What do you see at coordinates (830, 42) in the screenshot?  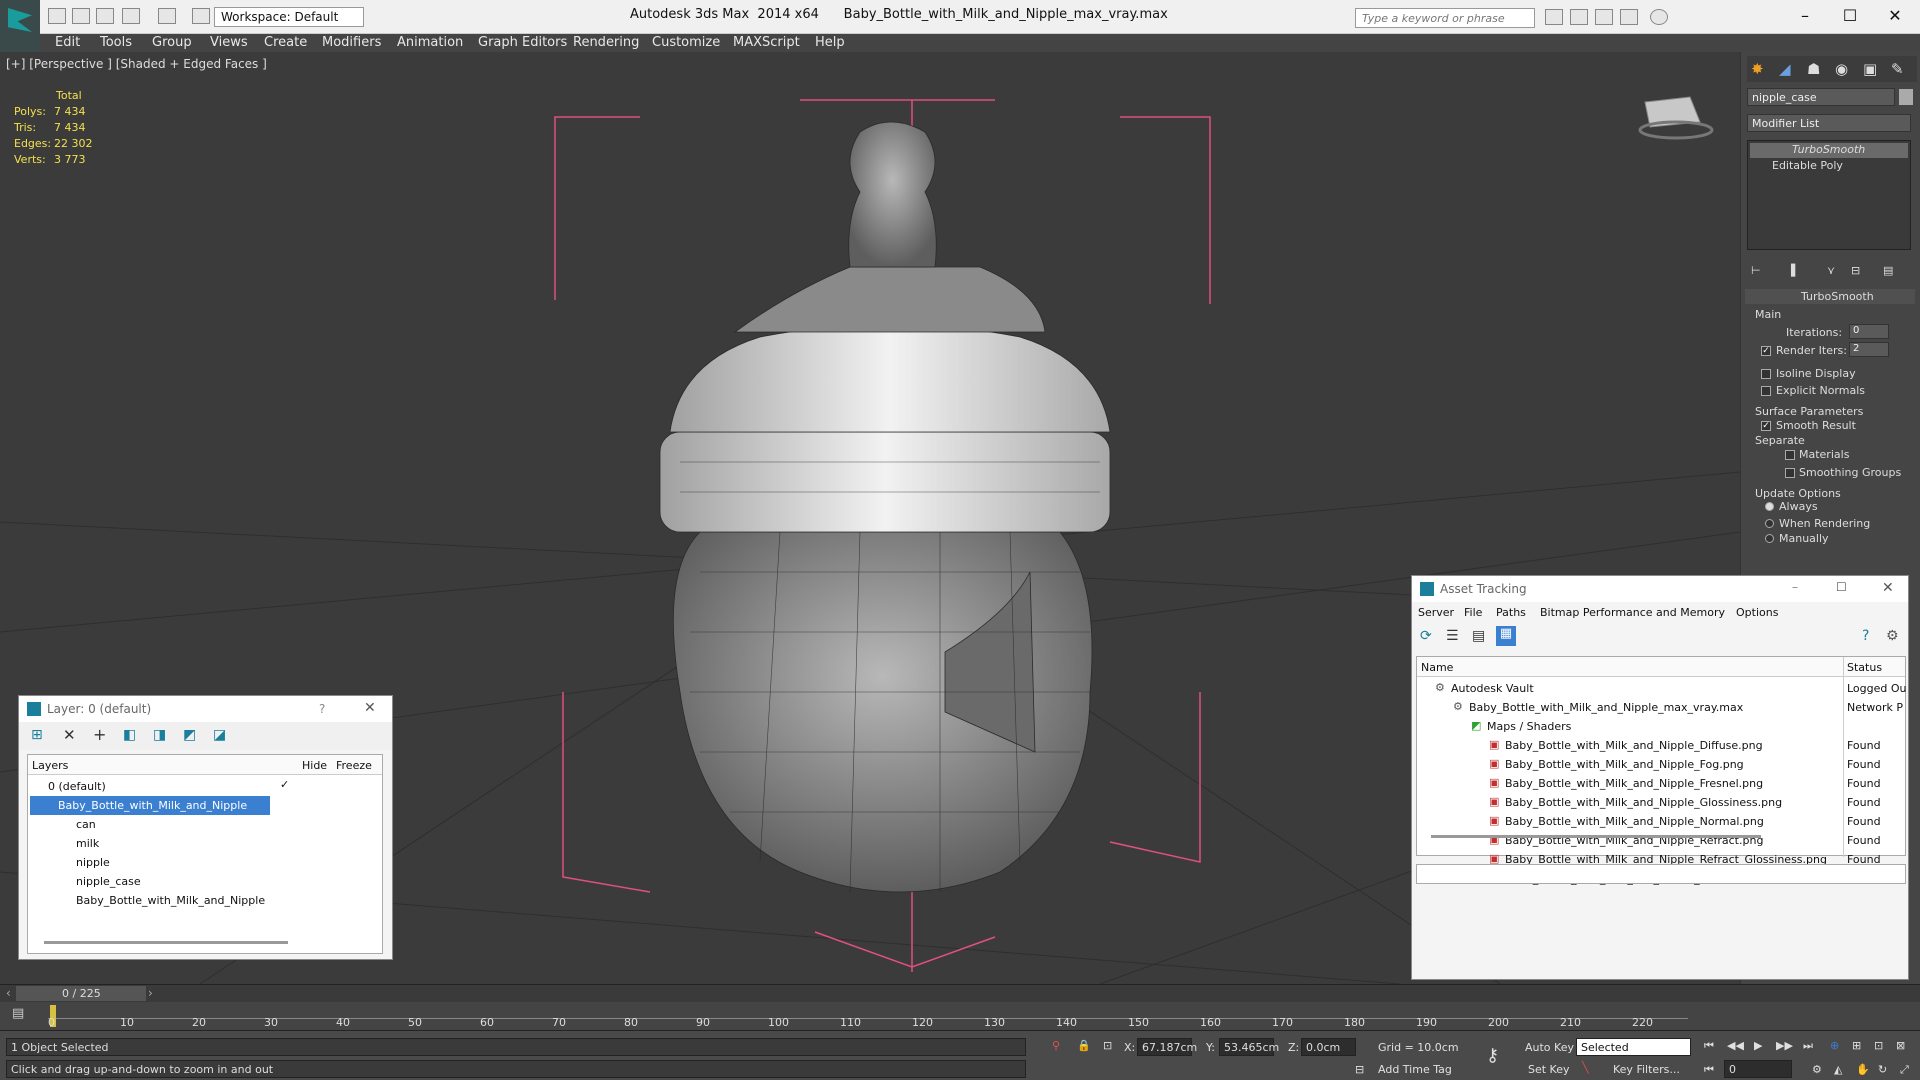 I see `menu-help: Help` at bounding box center [830, 42].